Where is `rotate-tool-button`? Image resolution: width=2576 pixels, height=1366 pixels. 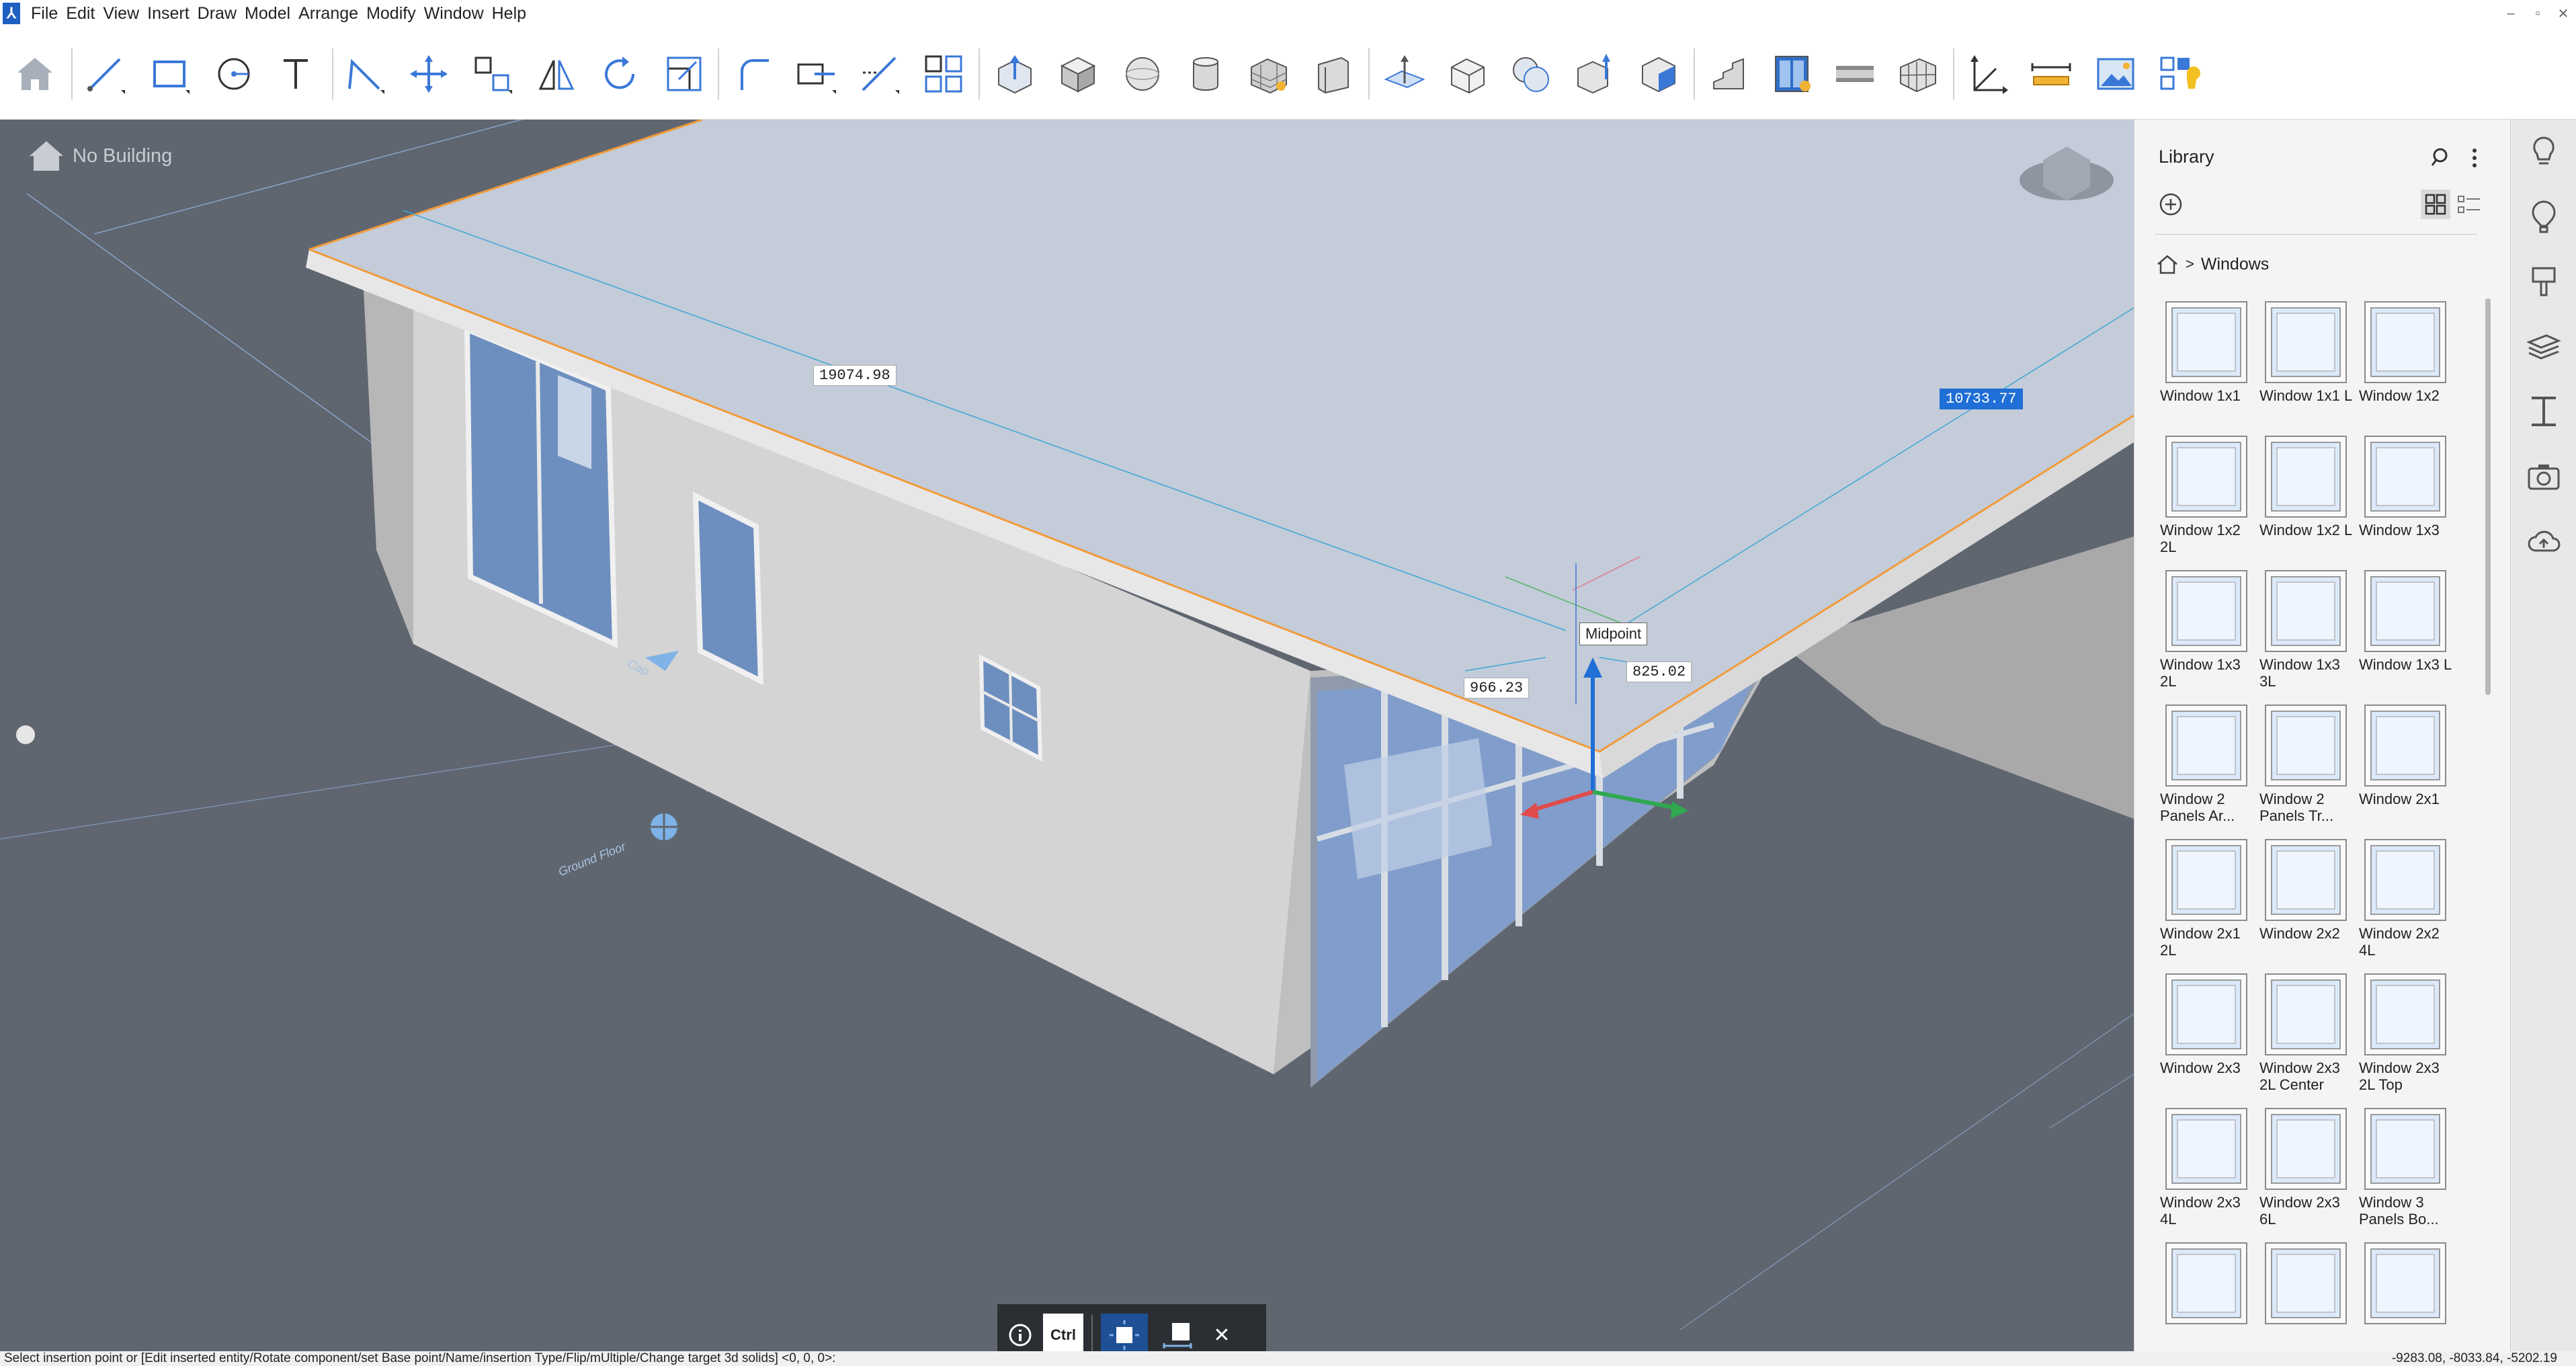
rotate-tool-button is located at coordinates (619, 74).